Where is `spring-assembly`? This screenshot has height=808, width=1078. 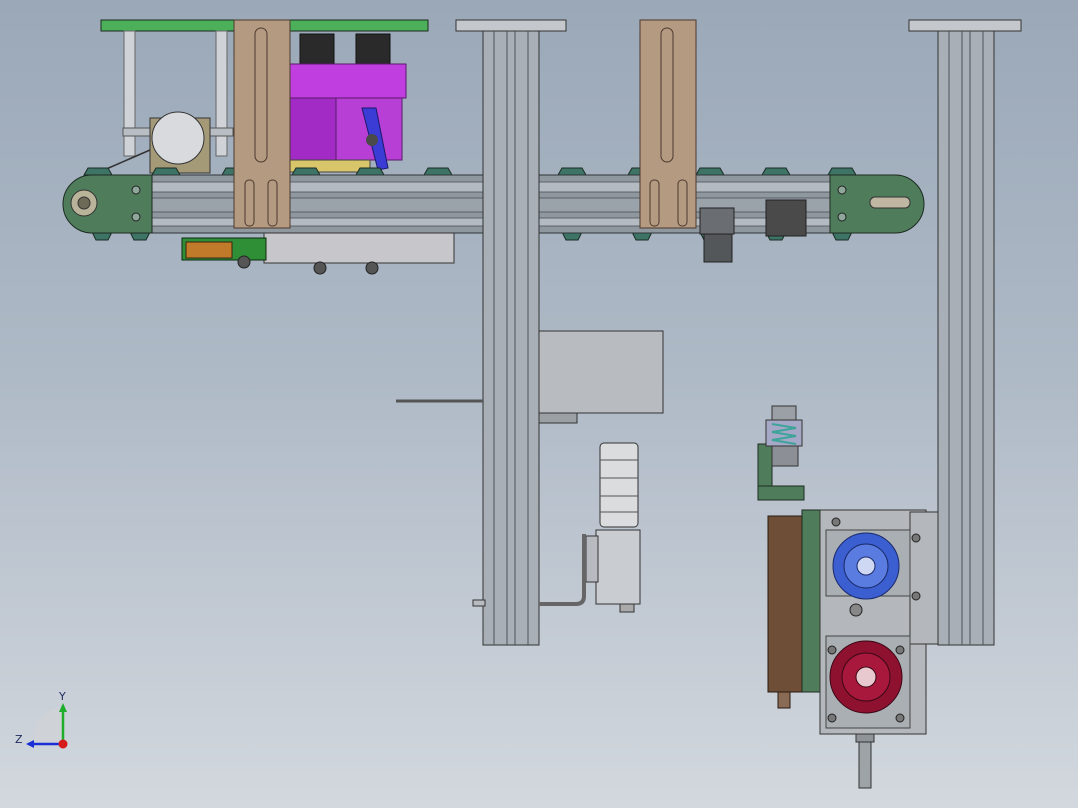 spring-assembly is located at coordinates (781, 453).